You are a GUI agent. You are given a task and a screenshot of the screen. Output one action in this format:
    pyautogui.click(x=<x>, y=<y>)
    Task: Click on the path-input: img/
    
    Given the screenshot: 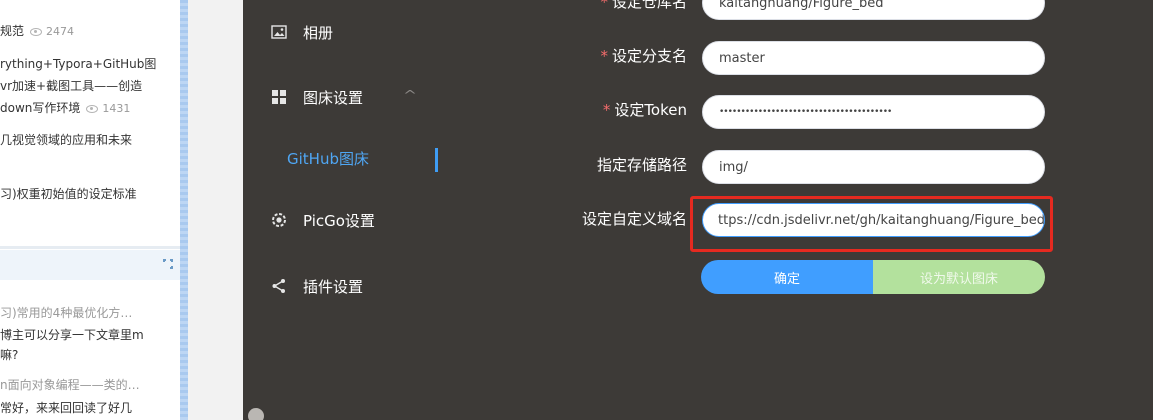 What is the action you would take?
    pyautogui.click(x=873, y=167)
    